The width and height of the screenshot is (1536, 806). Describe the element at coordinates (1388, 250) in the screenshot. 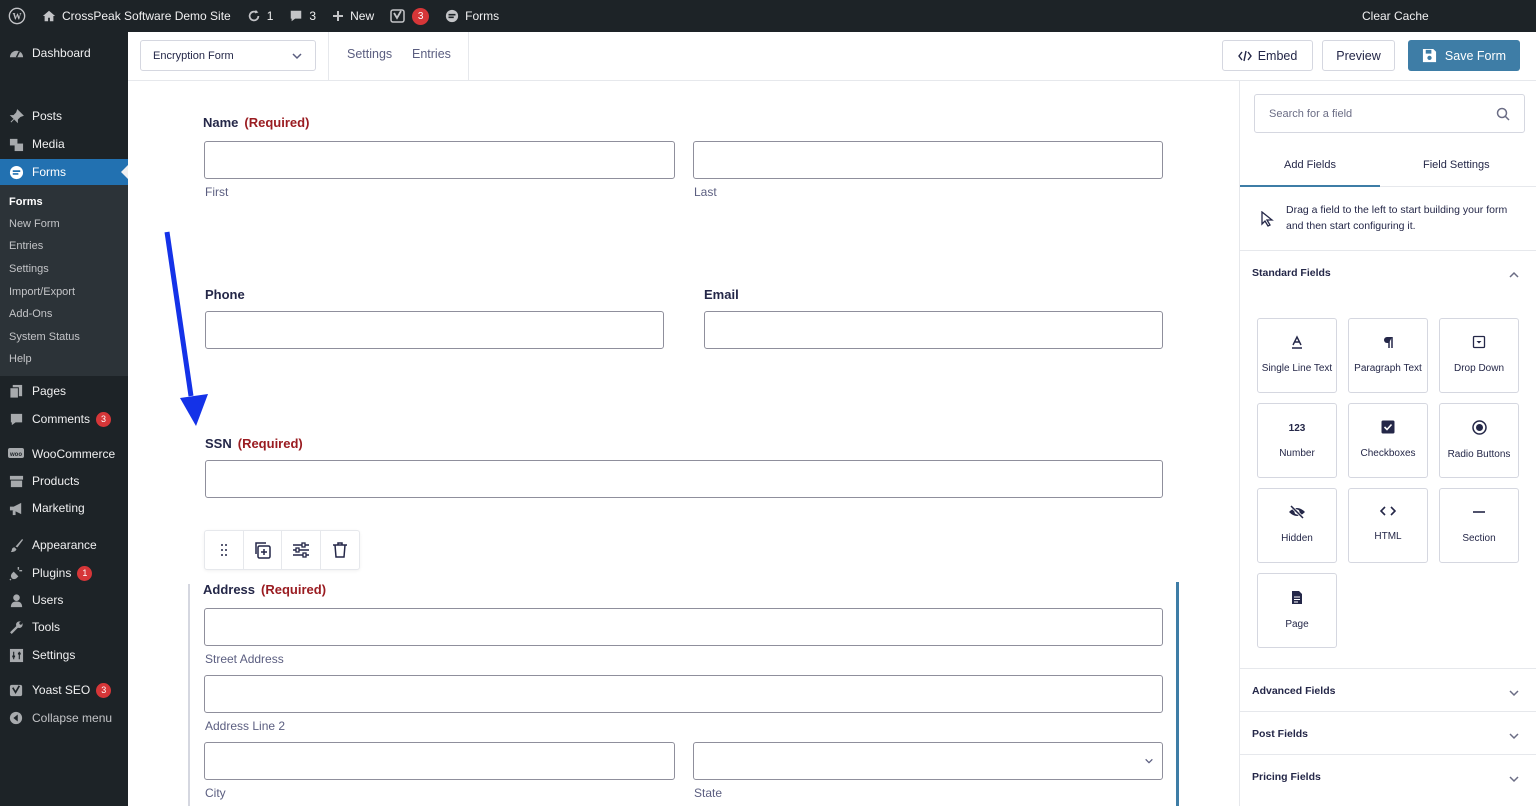

I see `panel-divider` at that location.